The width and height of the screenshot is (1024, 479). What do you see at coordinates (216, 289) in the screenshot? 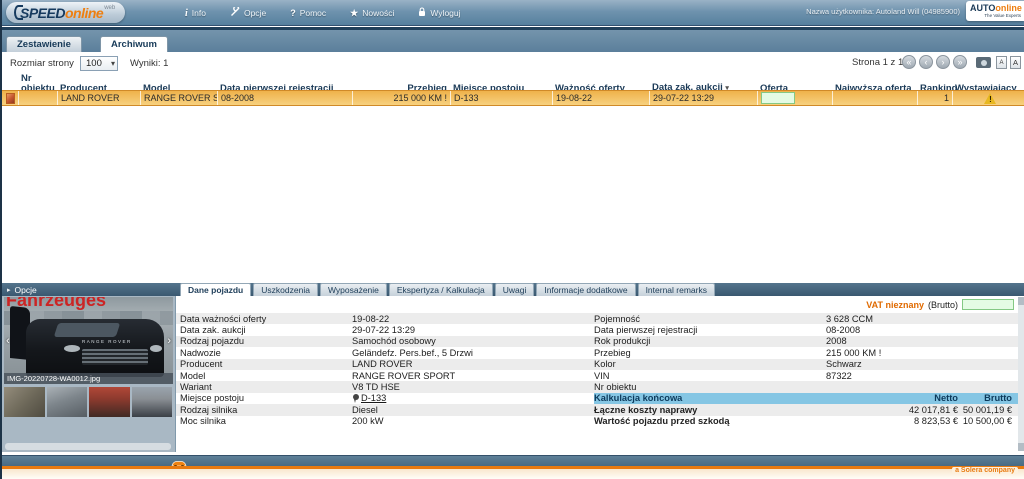
I see `detail-tab-dane-pojazdu: Dane pojazdu` at bounding box center [216, 289].